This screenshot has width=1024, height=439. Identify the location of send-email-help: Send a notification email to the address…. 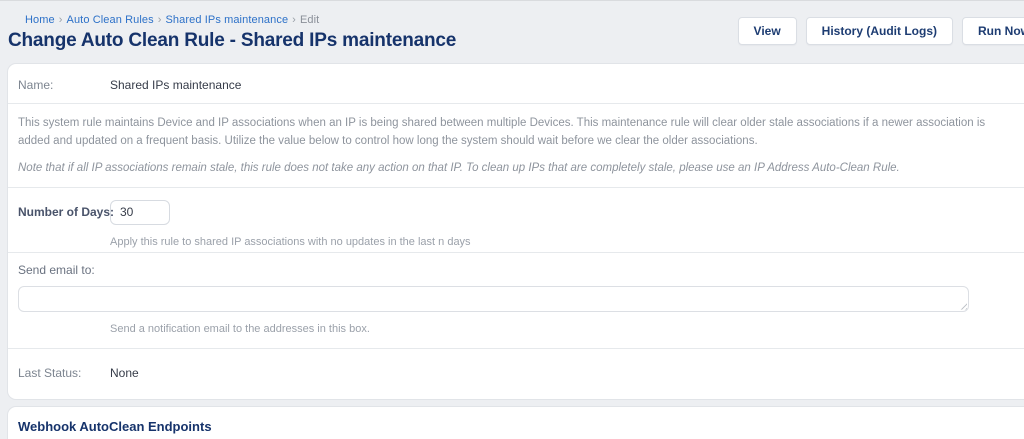
(240, 328).